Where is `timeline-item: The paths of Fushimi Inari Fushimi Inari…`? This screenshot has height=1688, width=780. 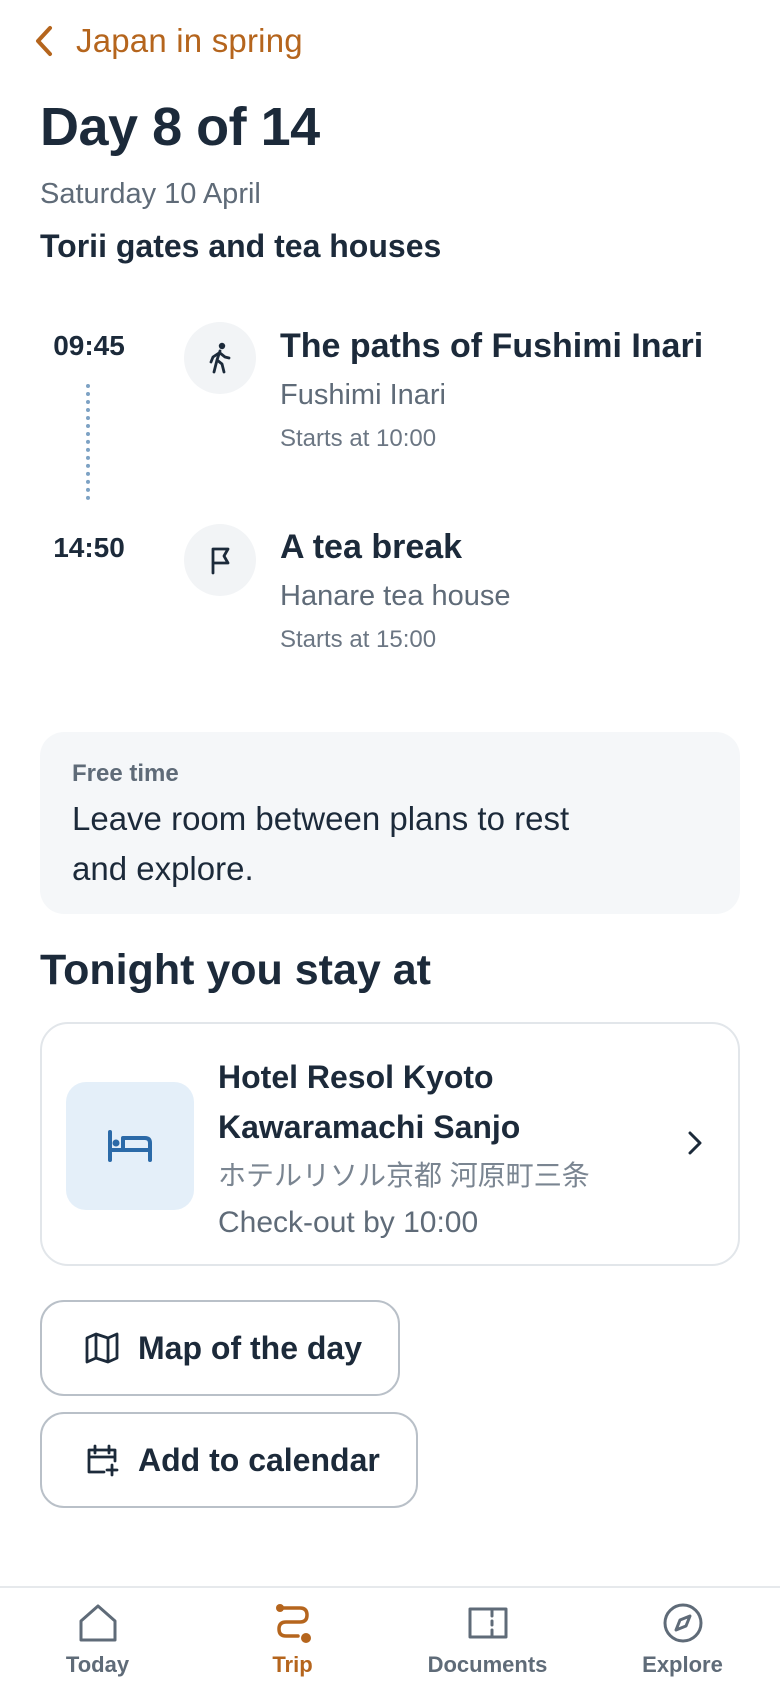
timeline-item: The paths of Fushimi Inari Fushimi Inari… is located at coordinates (491, 390).